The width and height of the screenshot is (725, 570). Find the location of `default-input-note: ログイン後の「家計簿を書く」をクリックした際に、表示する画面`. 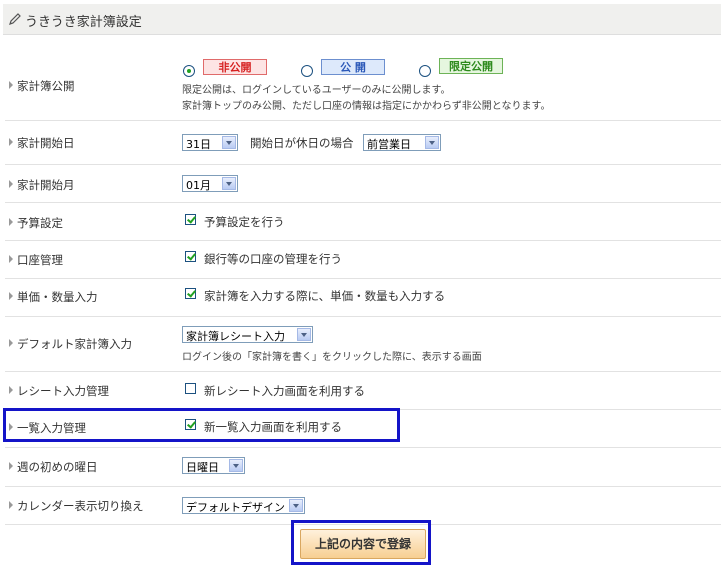

default-input-note: ログイン後の「家計簿を書く」をクリックした際に、表示する画面 is located at coordinates (332, 357).